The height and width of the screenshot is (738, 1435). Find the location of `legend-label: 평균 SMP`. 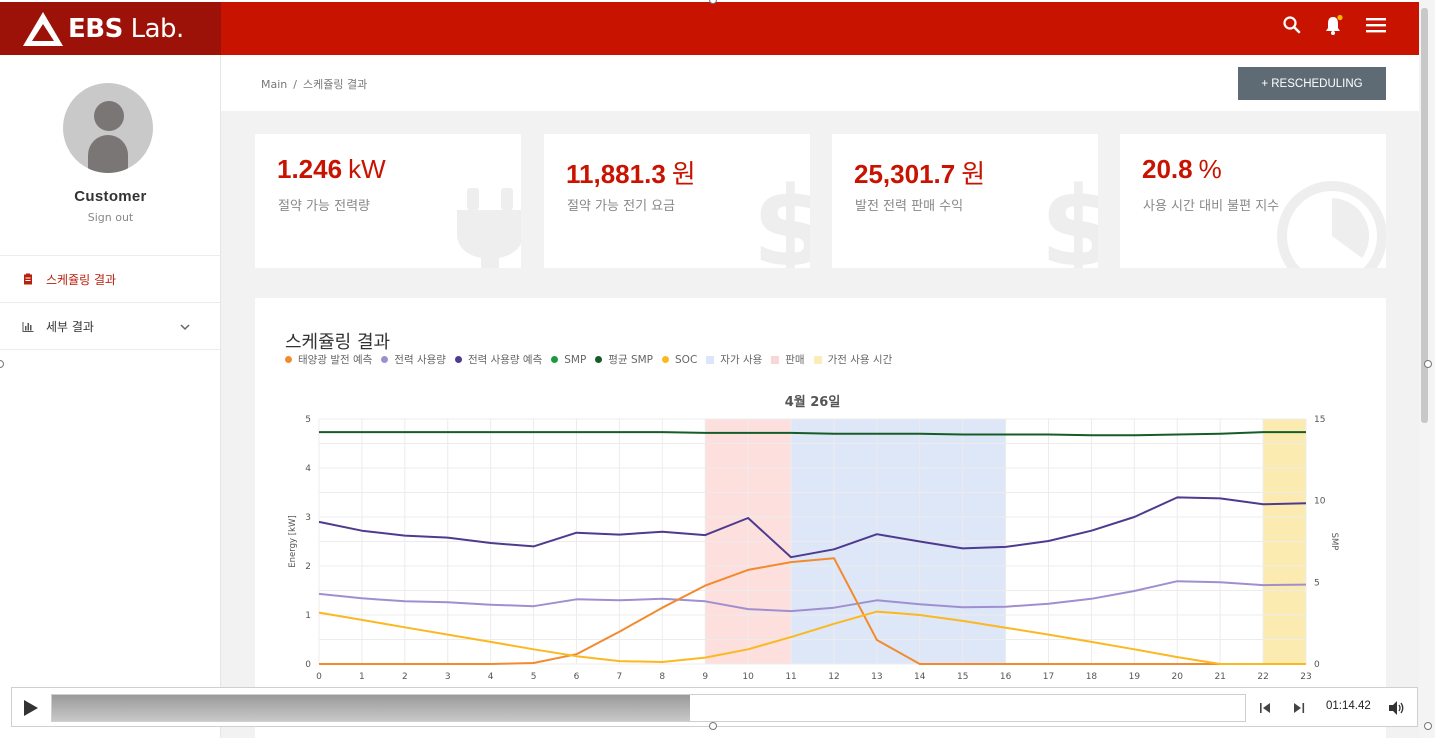

legend-label: 평균 SMP is located at coordinates (631, 360).